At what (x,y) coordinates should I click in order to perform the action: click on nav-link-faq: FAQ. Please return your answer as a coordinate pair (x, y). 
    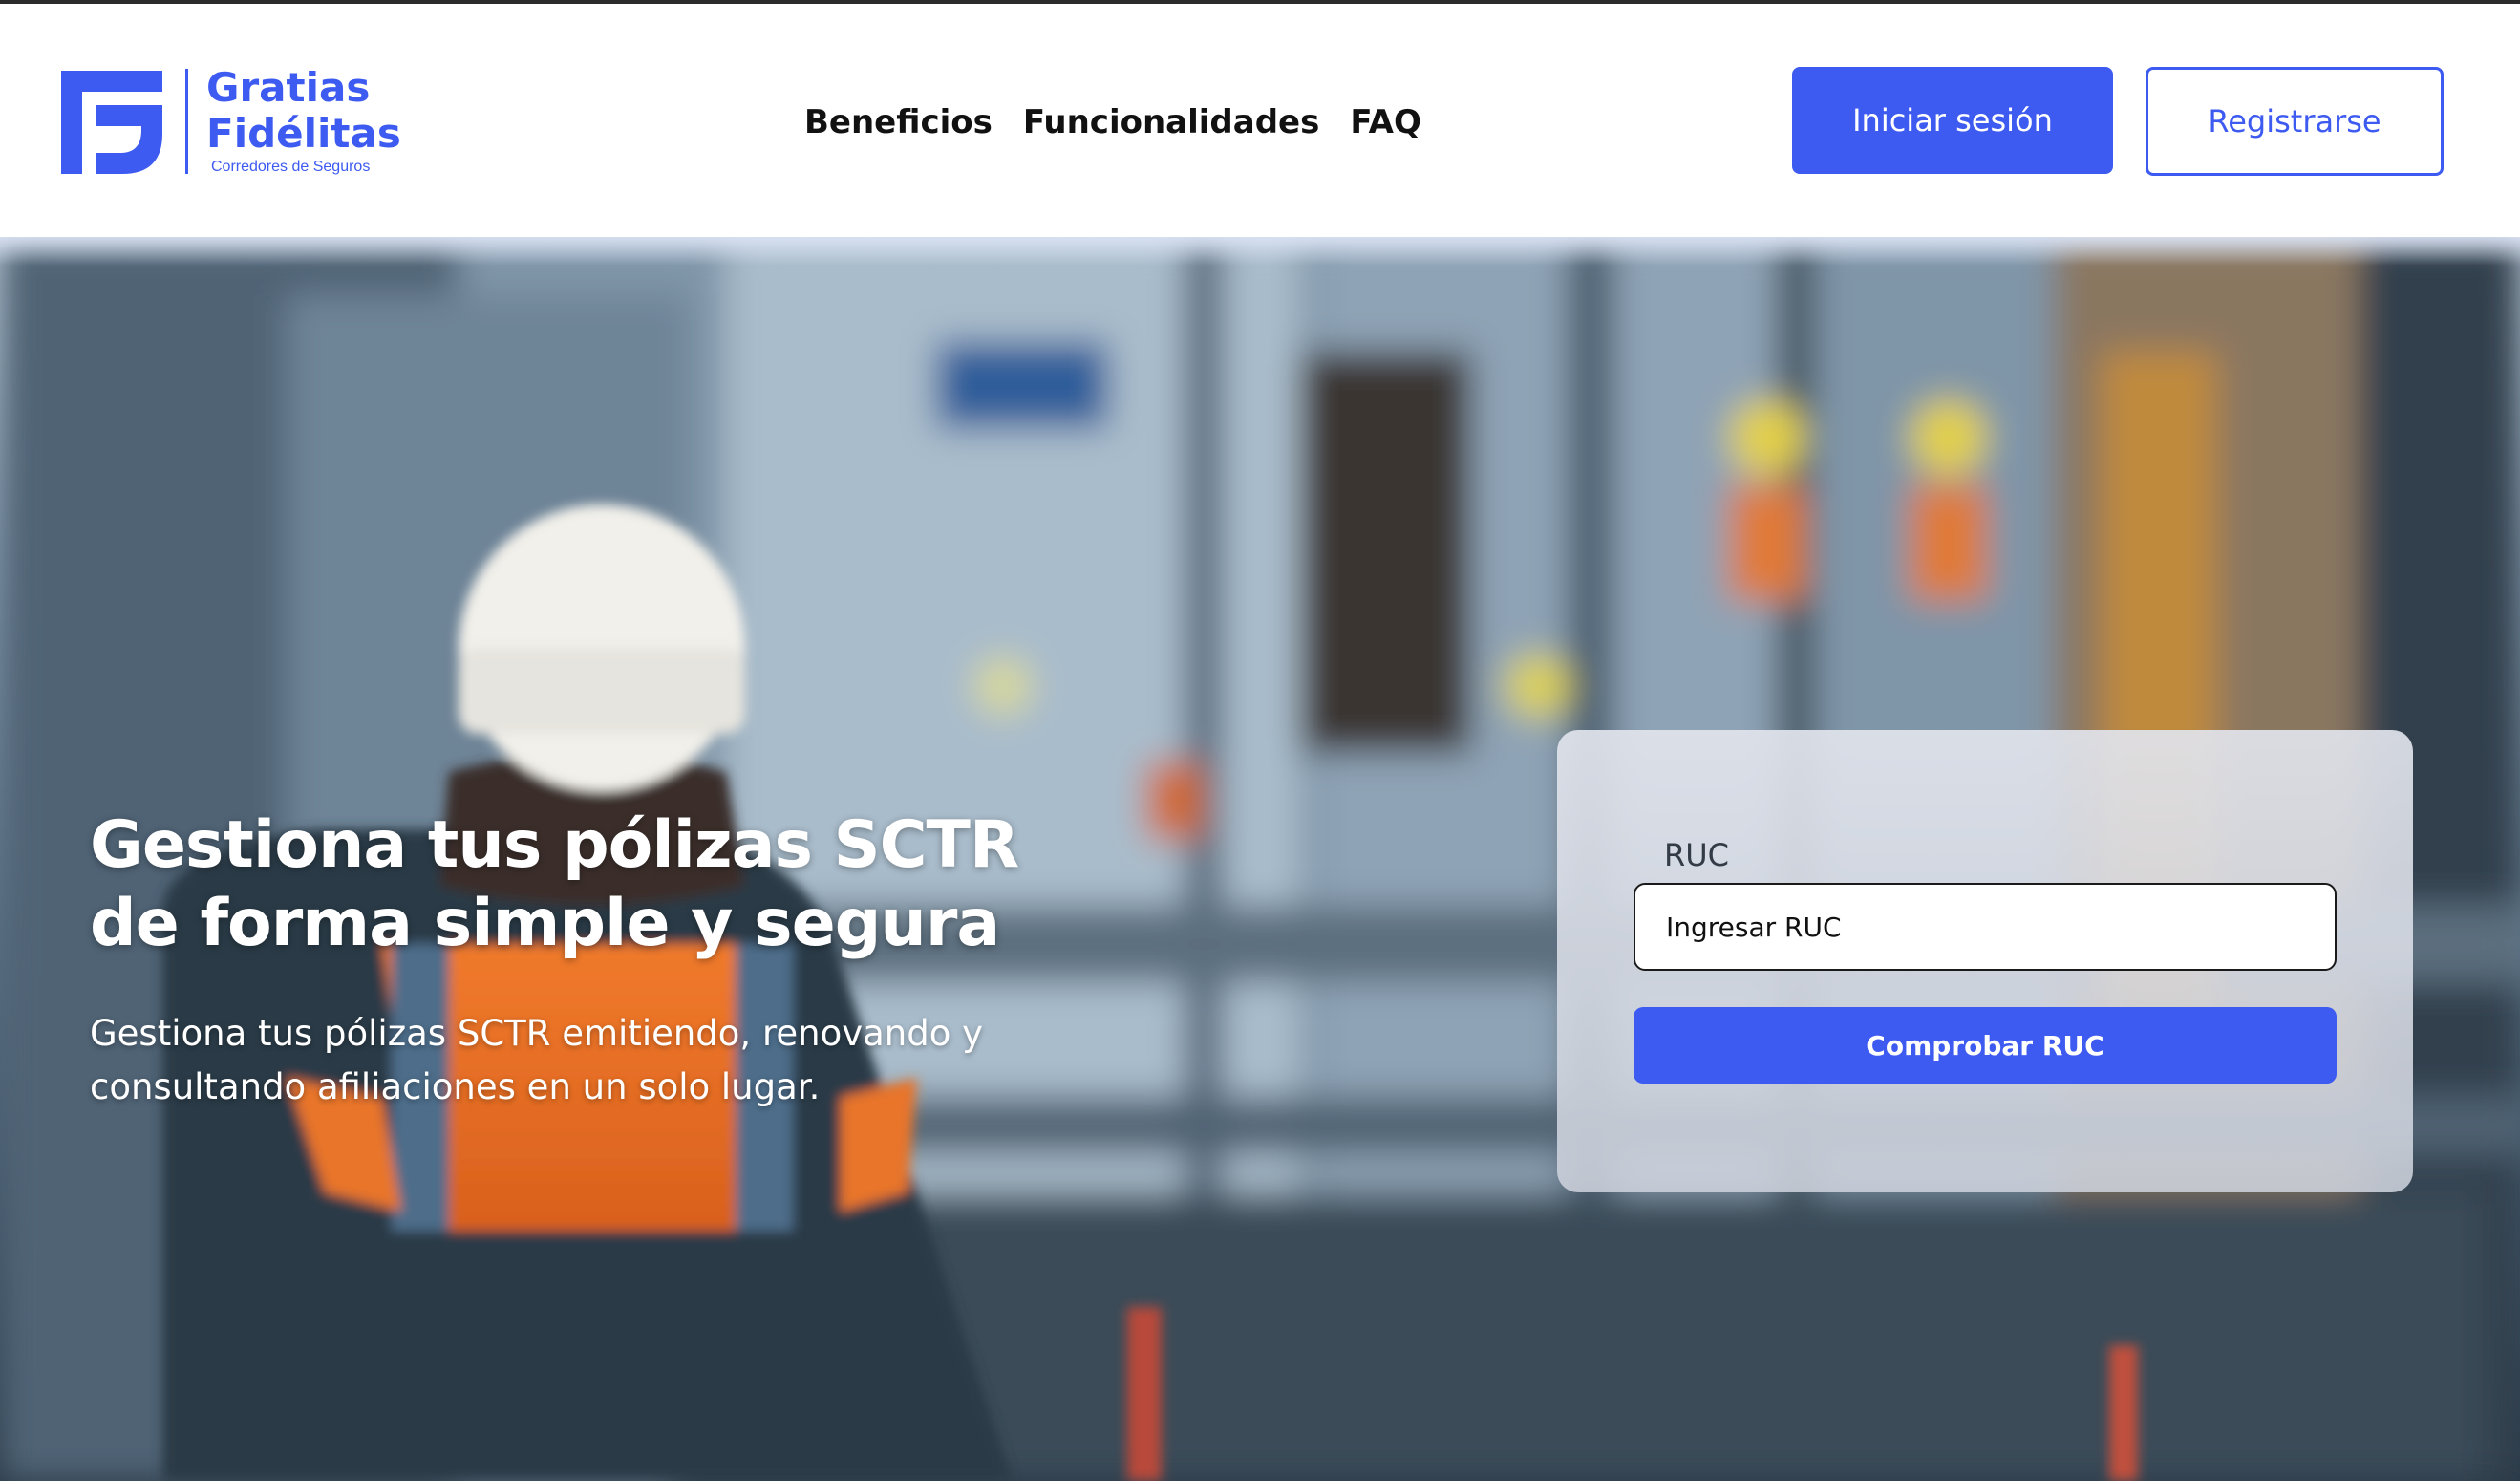
    Looking at the image, I should click on (1385, 122).